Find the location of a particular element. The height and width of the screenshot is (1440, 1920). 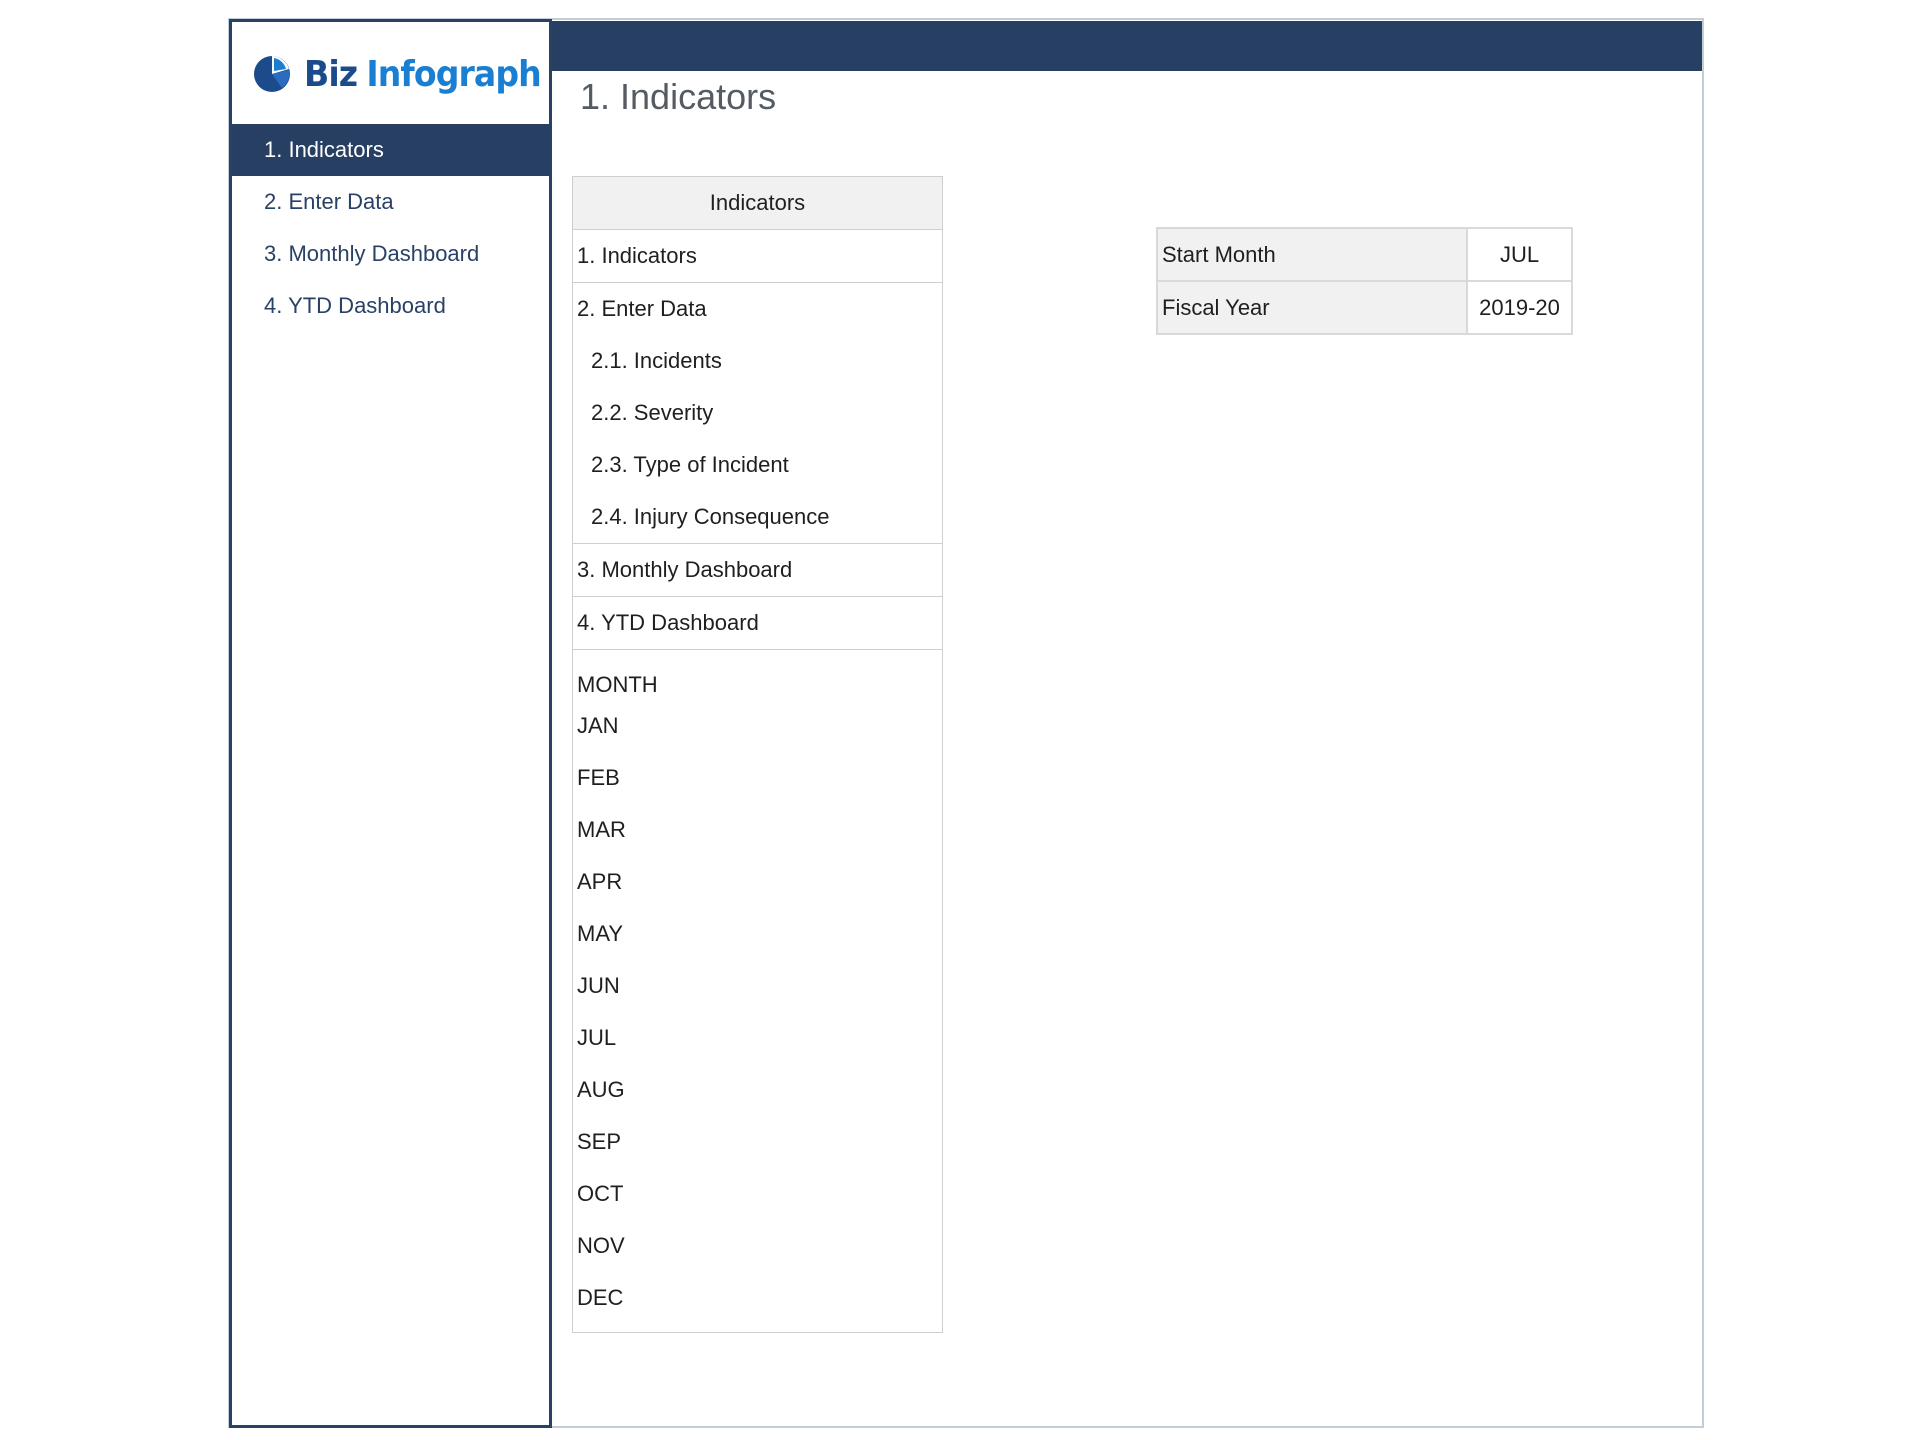

month-item: JAN is located at coordinates (757, 726).